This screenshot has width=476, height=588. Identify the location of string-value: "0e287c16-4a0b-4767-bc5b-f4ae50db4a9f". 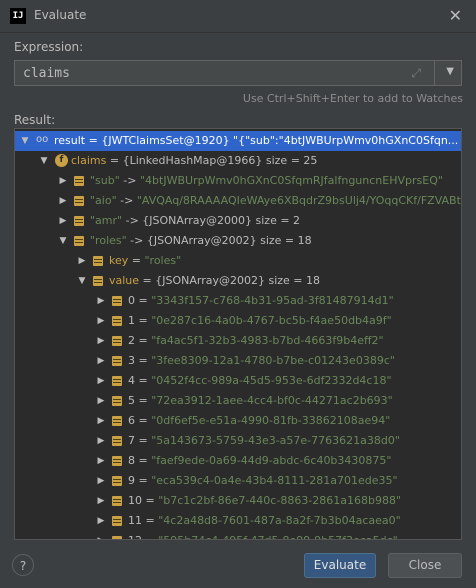
(271, 320).